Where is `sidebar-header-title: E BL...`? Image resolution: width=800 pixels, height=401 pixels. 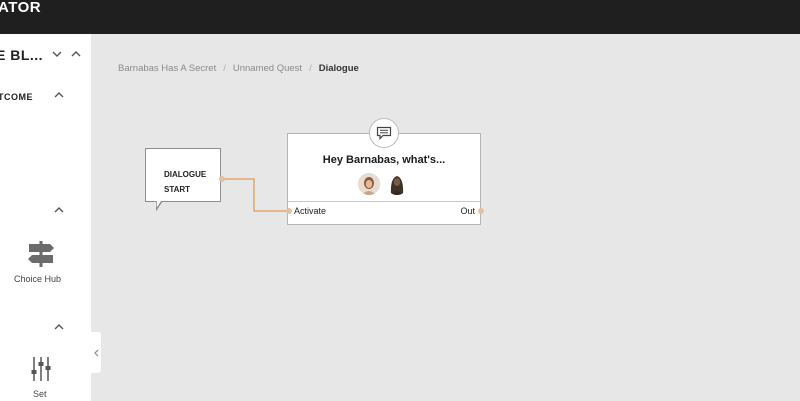
sidebar-header-title: E BL... is located at coordinates (22, 55).